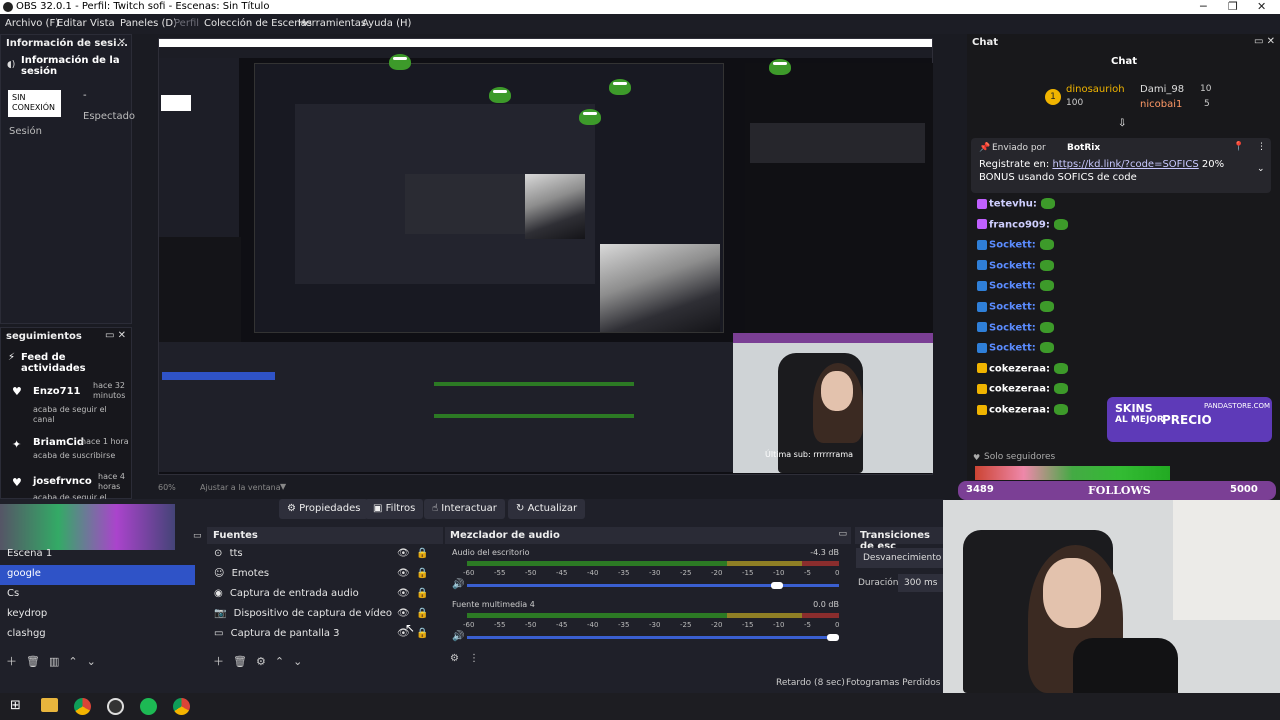 This screenshot has width=1280, height=720. What do you see at coordinates (97, 635) in the screenshot?
I see `scene-item: clashgg` at bounding box center [97, 635].